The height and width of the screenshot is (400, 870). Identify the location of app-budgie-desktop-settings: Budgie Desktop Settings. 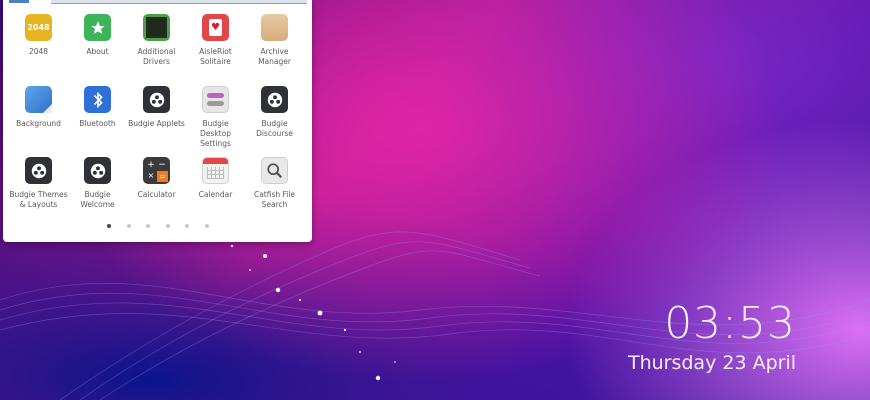
(215, 117).